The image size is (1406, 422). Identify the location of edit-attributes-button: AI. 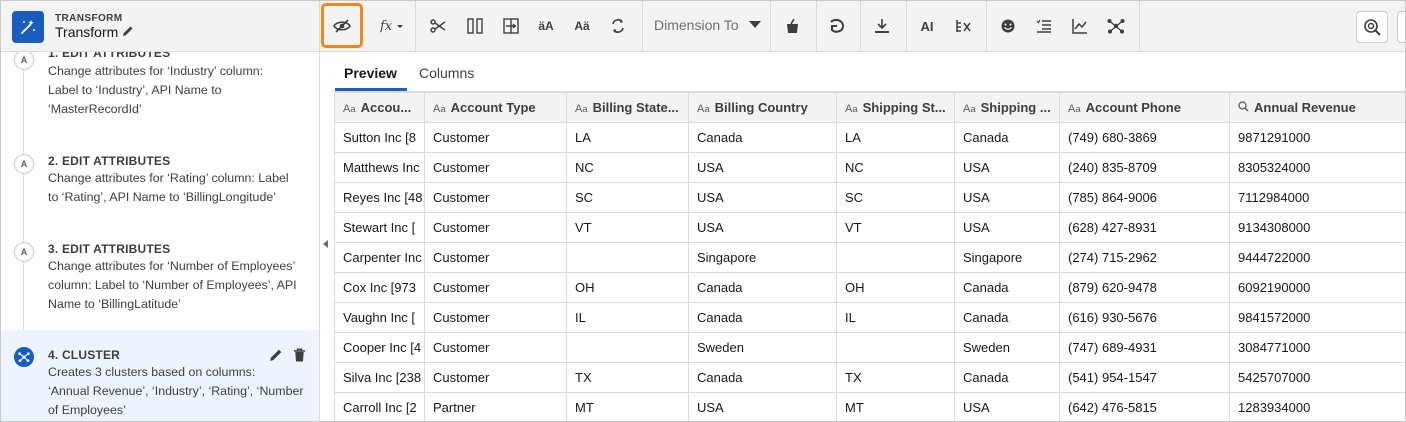
(927, 26).